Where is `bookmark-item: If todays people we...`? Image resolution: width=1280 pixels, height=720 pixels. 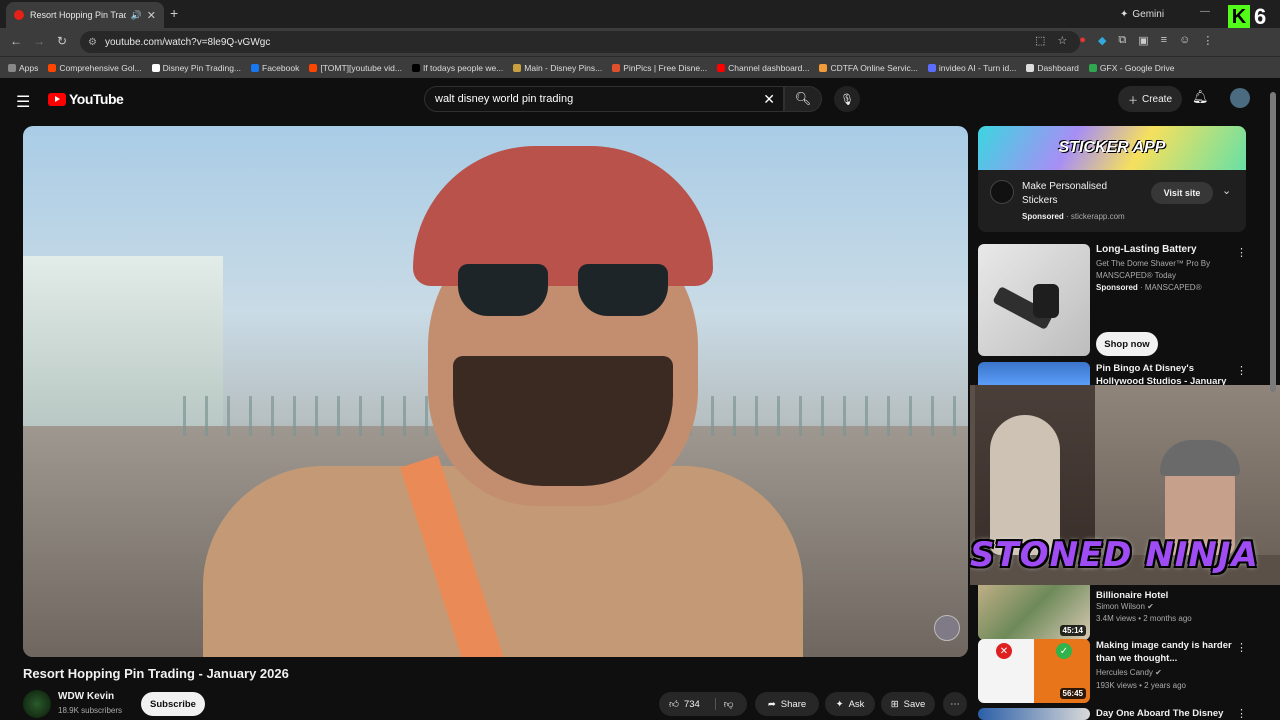
bookmark-item: If todays people we... is located at coordinates (457, 67).